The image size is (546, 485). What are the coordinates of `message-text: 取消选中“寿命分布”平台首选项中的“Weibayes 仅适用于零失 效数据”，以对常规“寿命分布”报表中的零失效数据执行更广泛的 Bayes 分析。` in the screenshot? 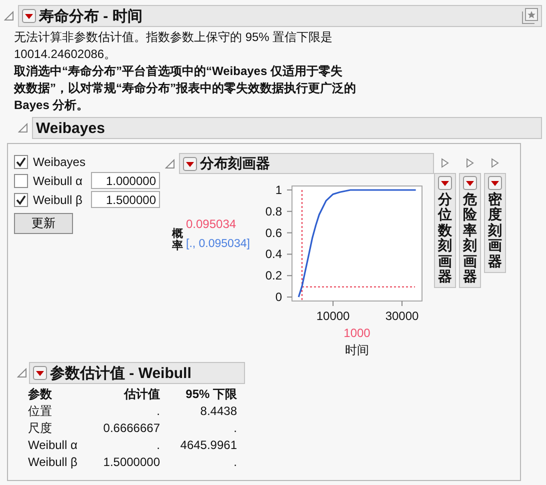 It's located at (185, 88).